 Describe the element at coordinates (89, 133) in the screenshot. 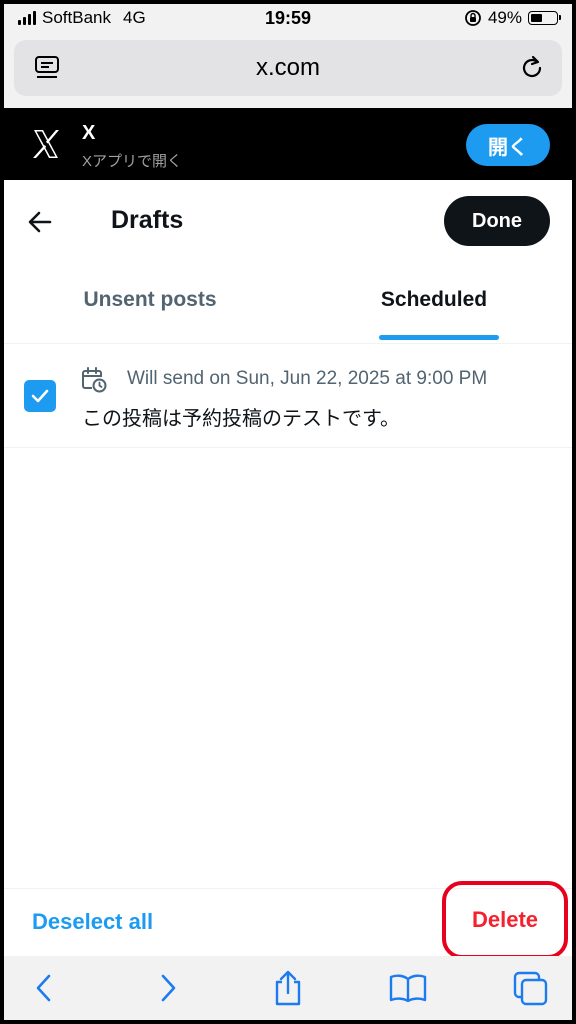

I see `banner-app-name: X` at that location.